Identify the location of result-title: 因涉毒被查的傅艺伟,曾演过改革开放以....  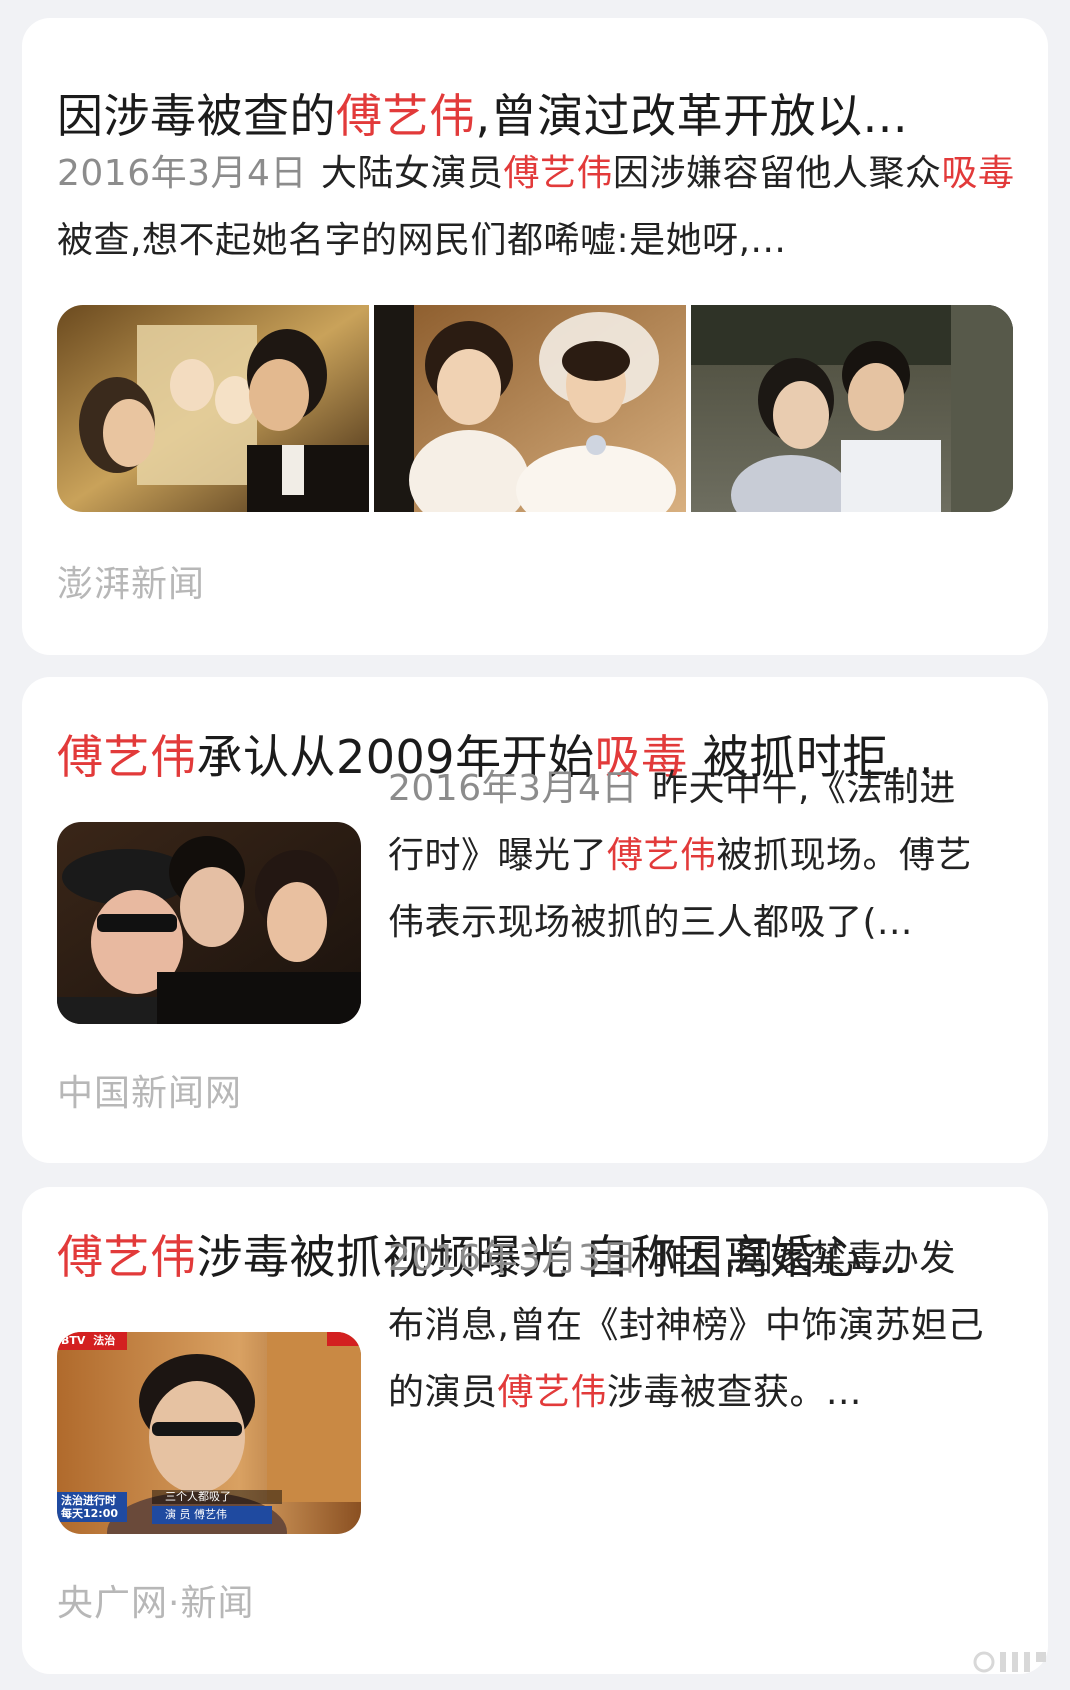
(537, 116).